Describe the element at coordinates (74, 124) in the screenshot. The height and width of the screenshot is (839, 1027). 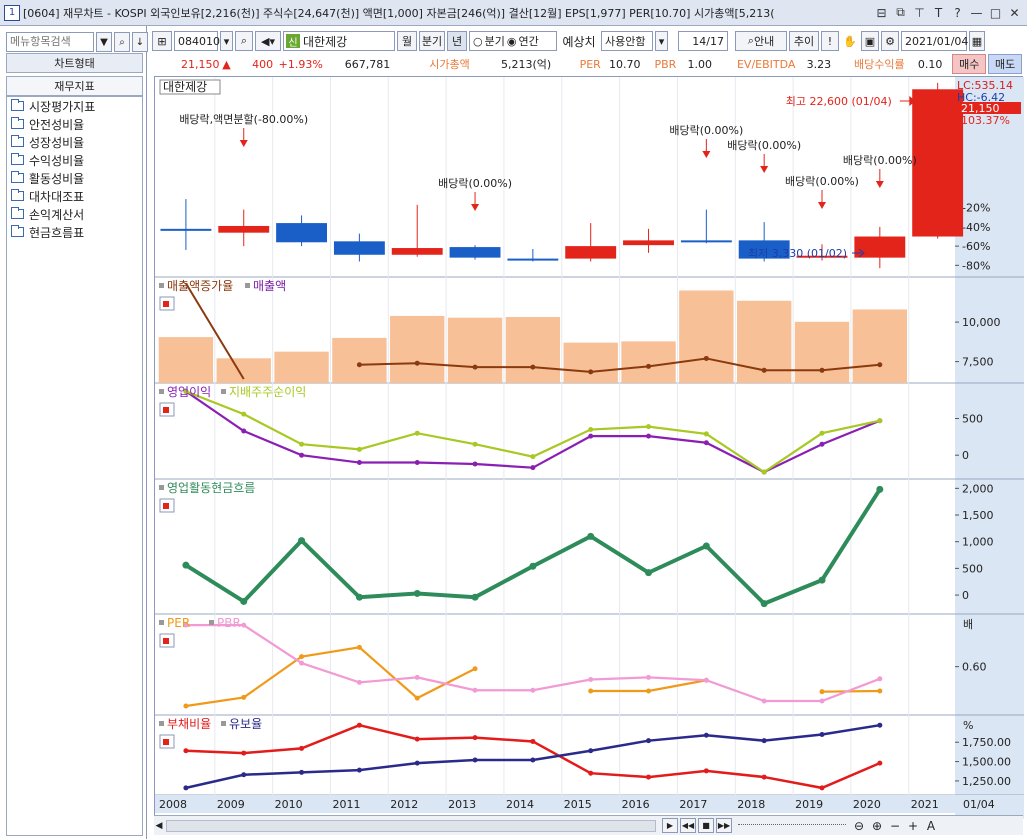
I see `tree-item: 안전성비율` at that location.